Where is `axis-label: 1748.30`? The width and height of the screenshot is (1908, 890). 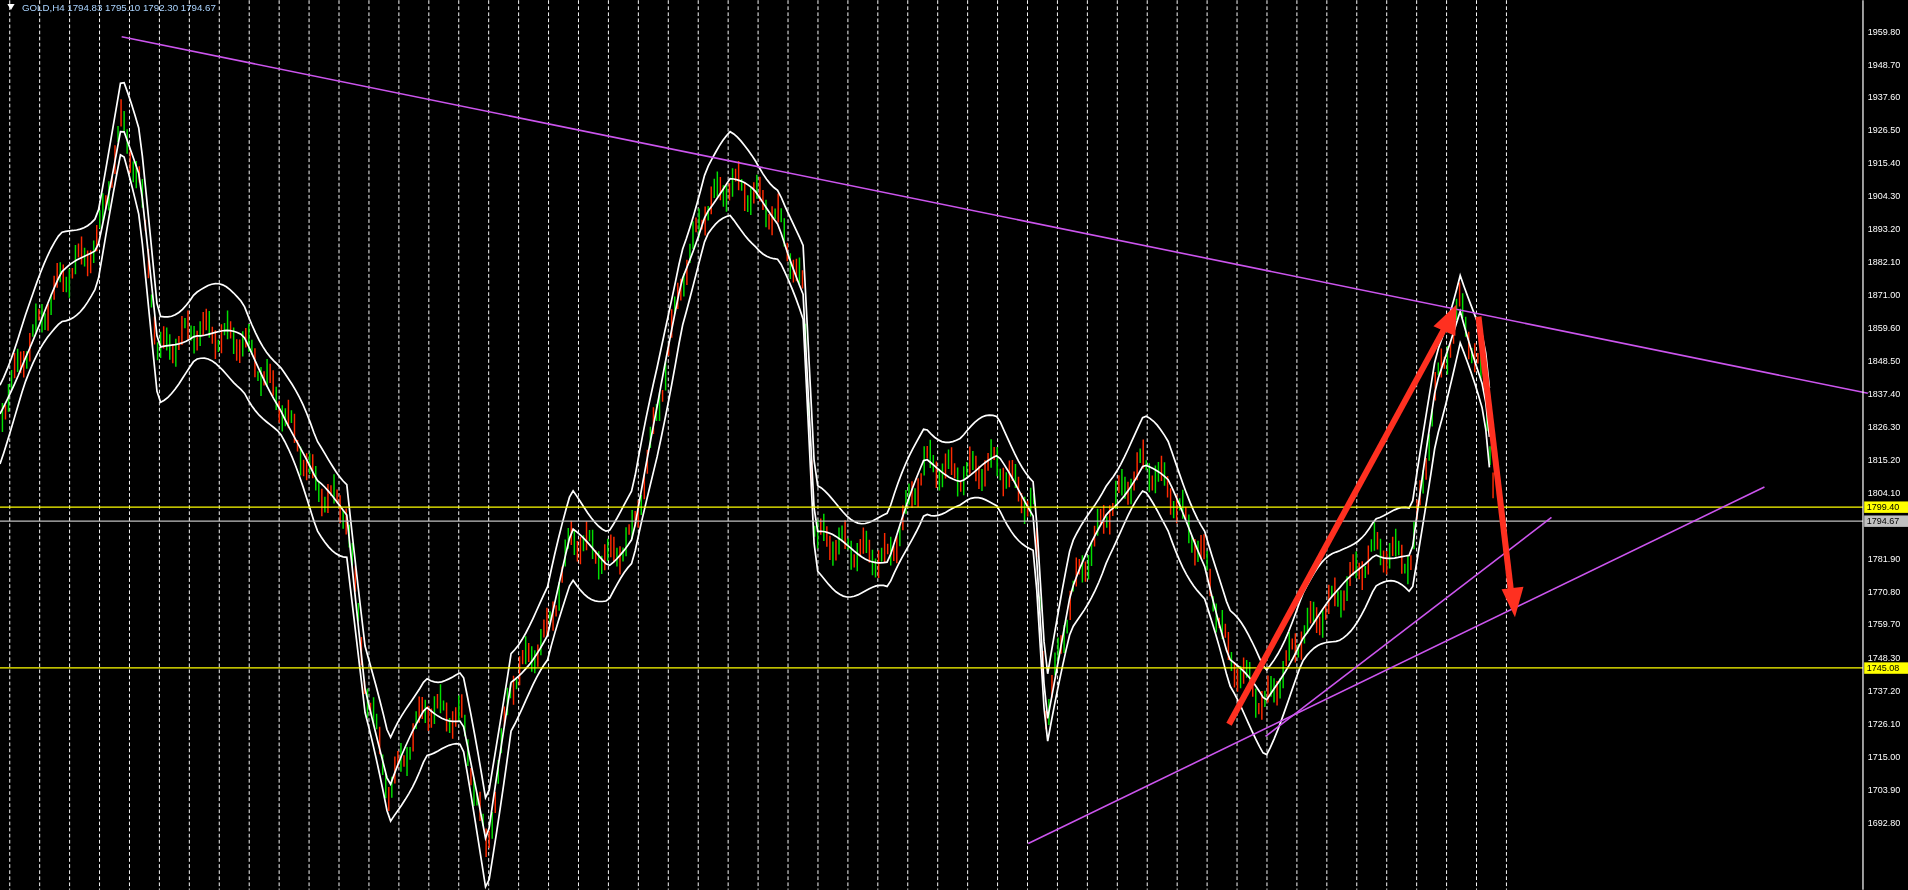 axis-label: 1748.30 is located at coordinates (1884, 658).